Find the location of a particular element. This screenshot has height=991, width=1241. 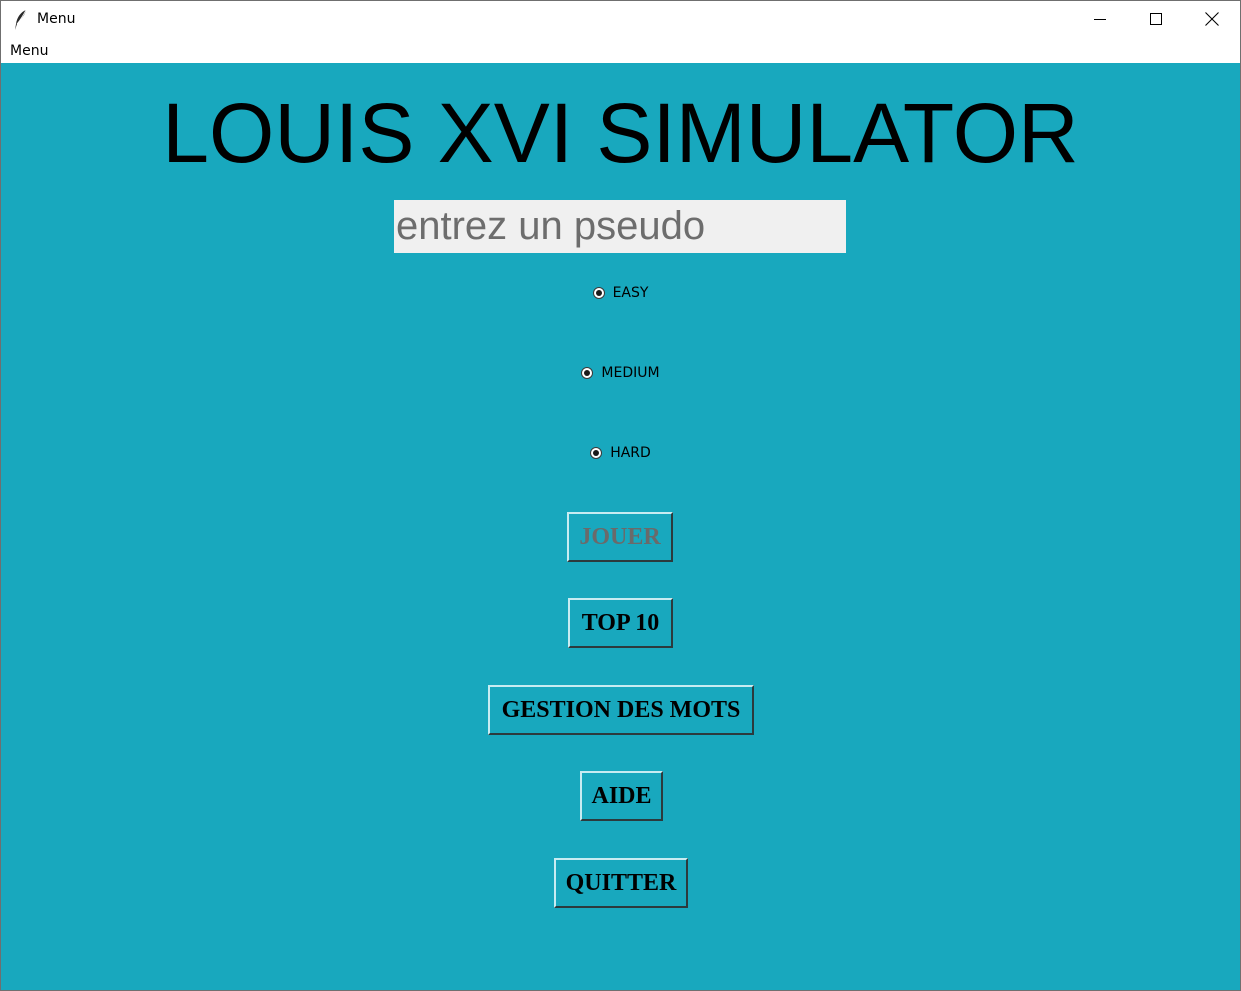

quitter-button: QUITTER is located at coordinates (621, 883).